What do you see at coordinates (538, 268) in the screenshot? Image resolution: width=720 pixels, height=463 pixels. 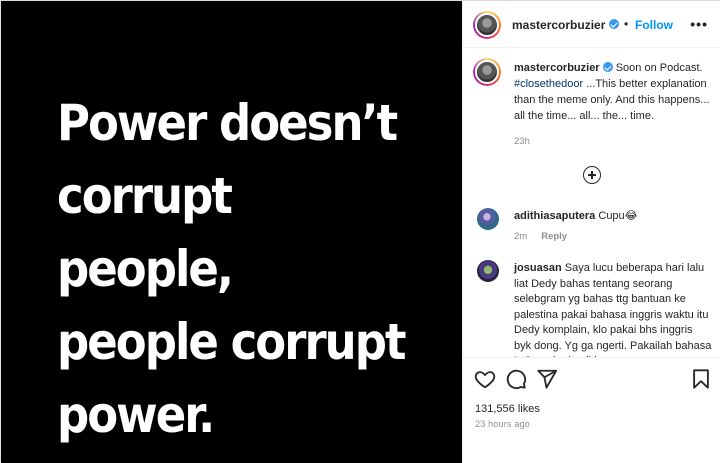 I see `comment-username: josuasan` at bounding box center [538, 268].